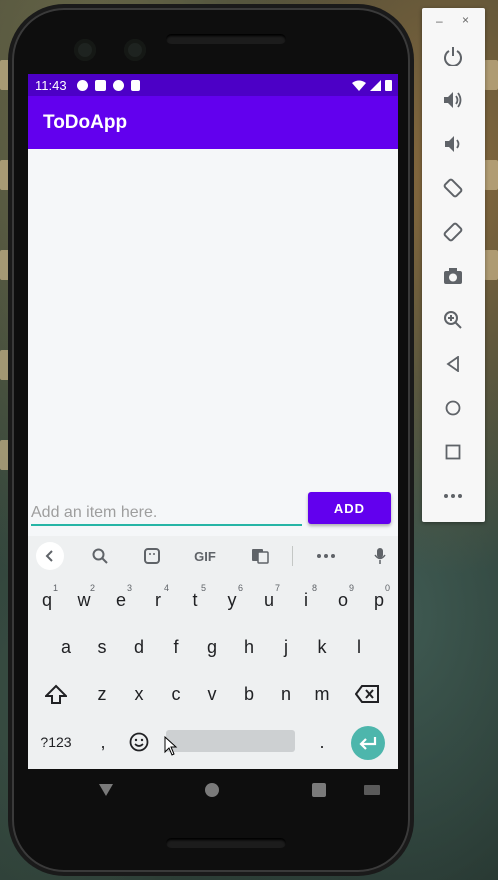 This screenshot has height=880, width=498. Describe the element at coordinates (232, 600) in the screenshot. I see `key-y: y6` at that location.